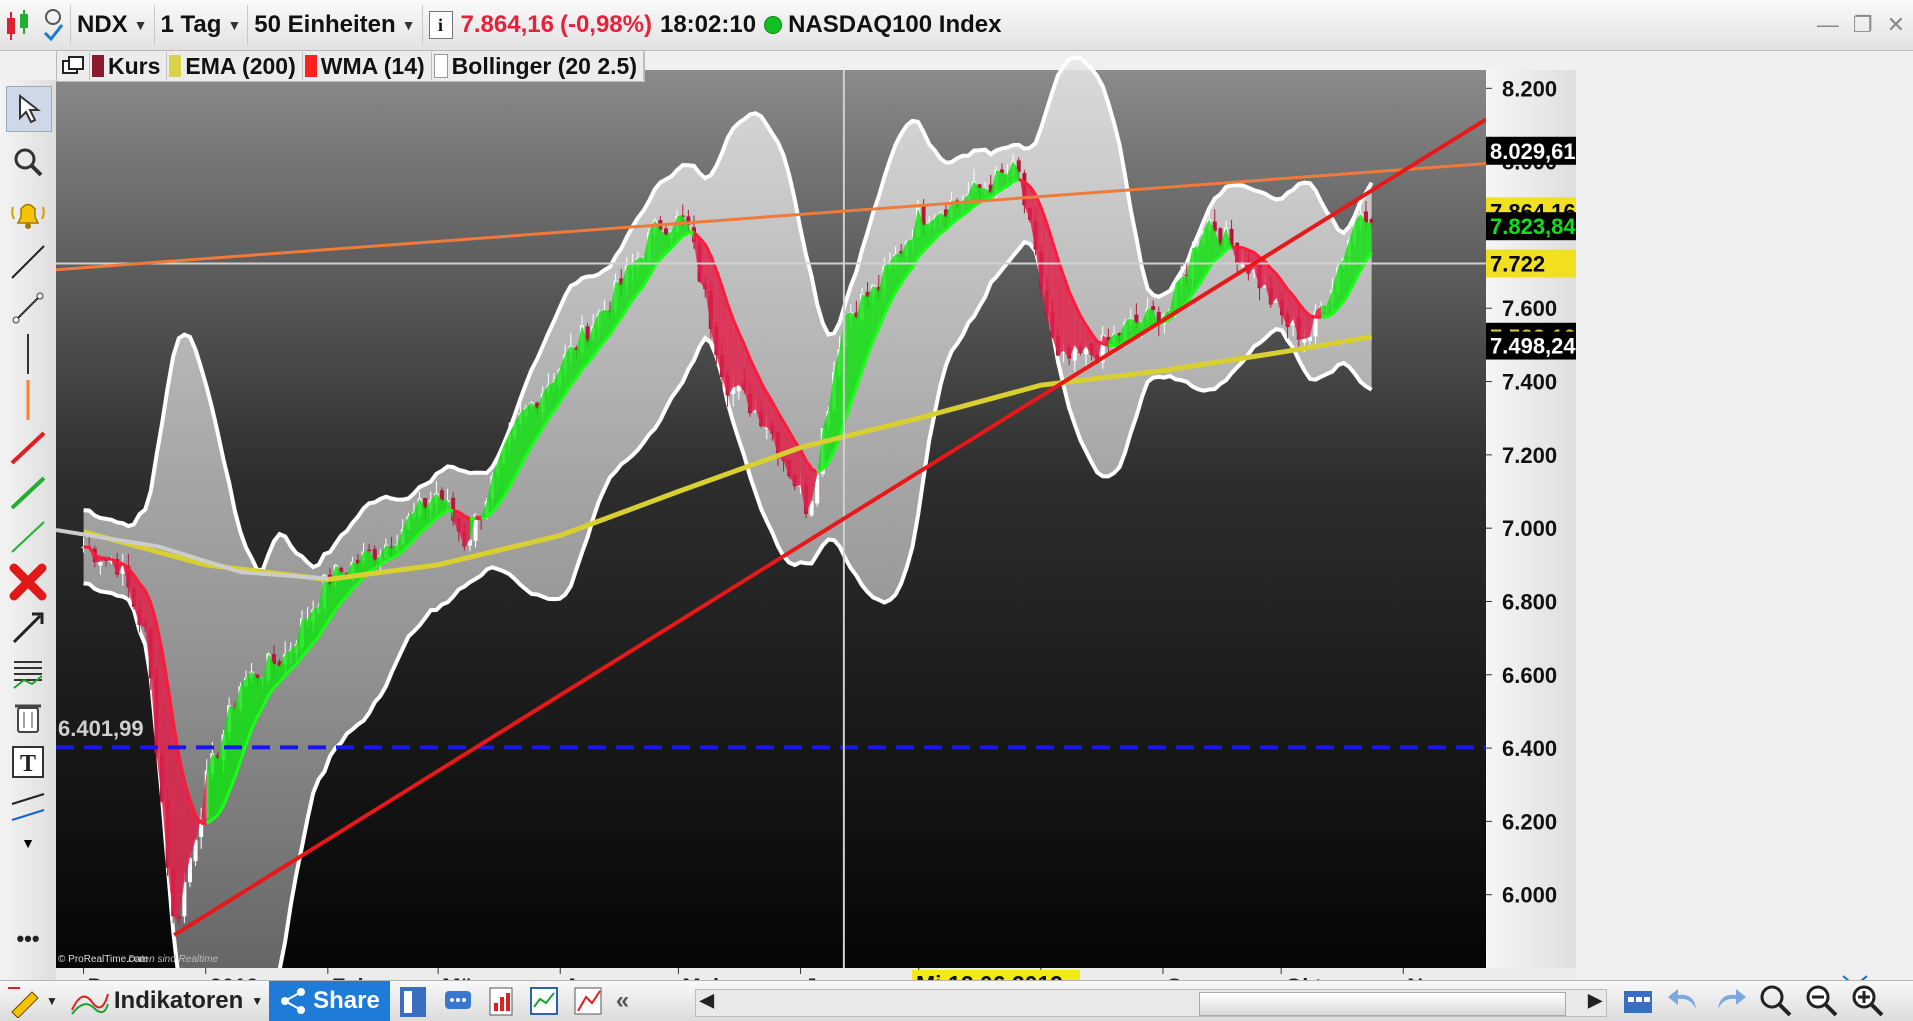  I want to click on share-button: Share, so click(329, 1001).